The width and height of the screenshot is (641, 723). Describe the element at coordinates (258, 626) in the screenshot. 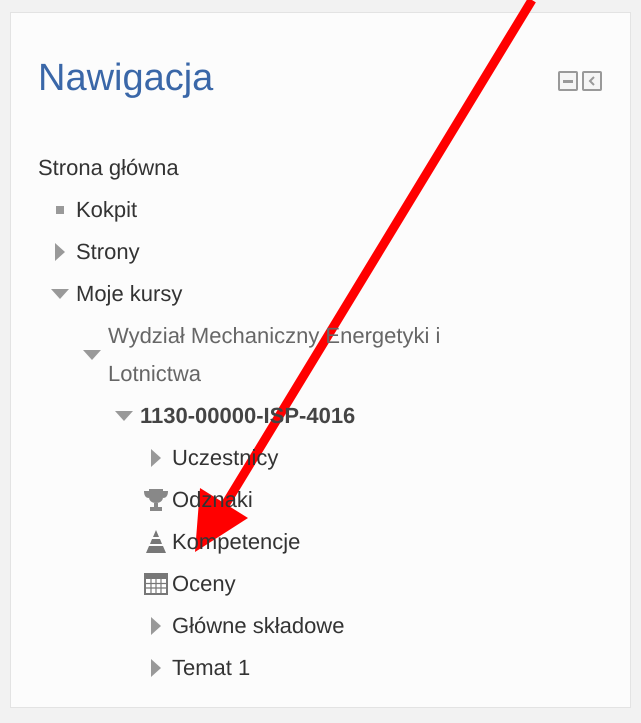

I see `nav-item: Główne składowe` at that location.